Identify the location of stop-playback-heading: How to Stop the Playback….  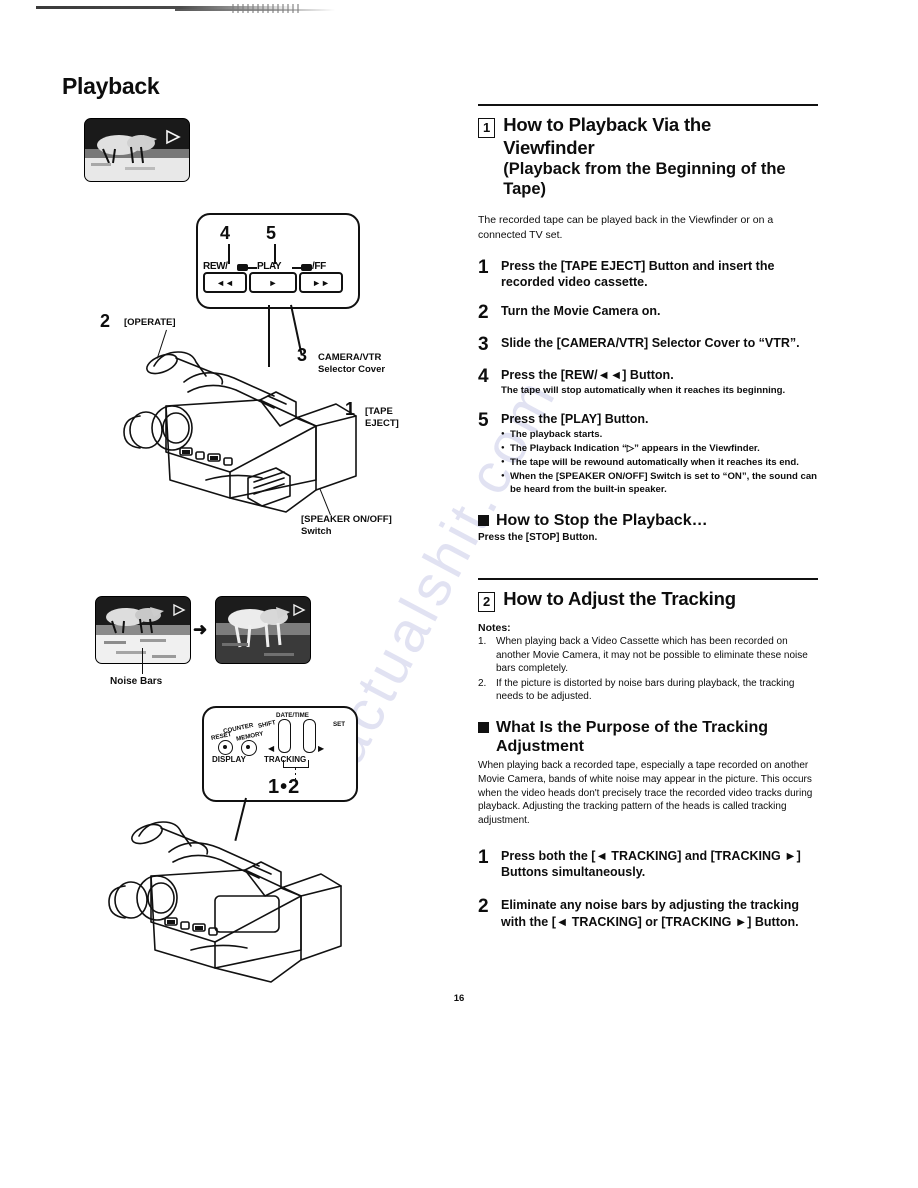
(648, 520).